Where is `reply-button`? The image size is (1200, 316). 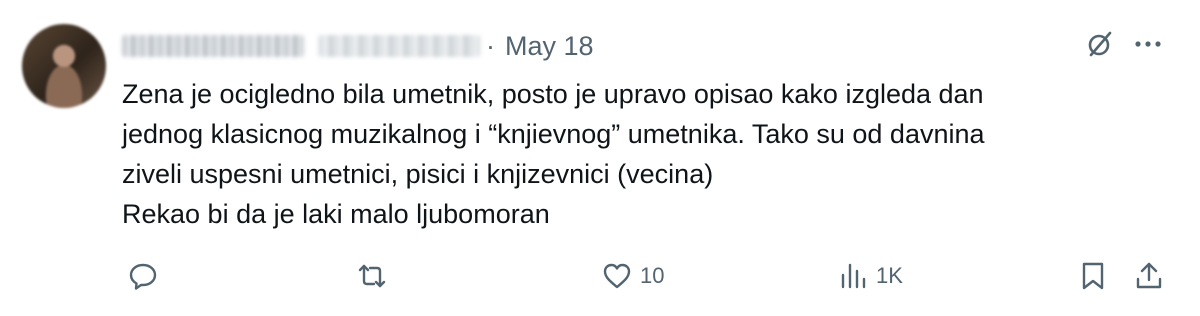
reply-button is located at coordinates (147, 276).